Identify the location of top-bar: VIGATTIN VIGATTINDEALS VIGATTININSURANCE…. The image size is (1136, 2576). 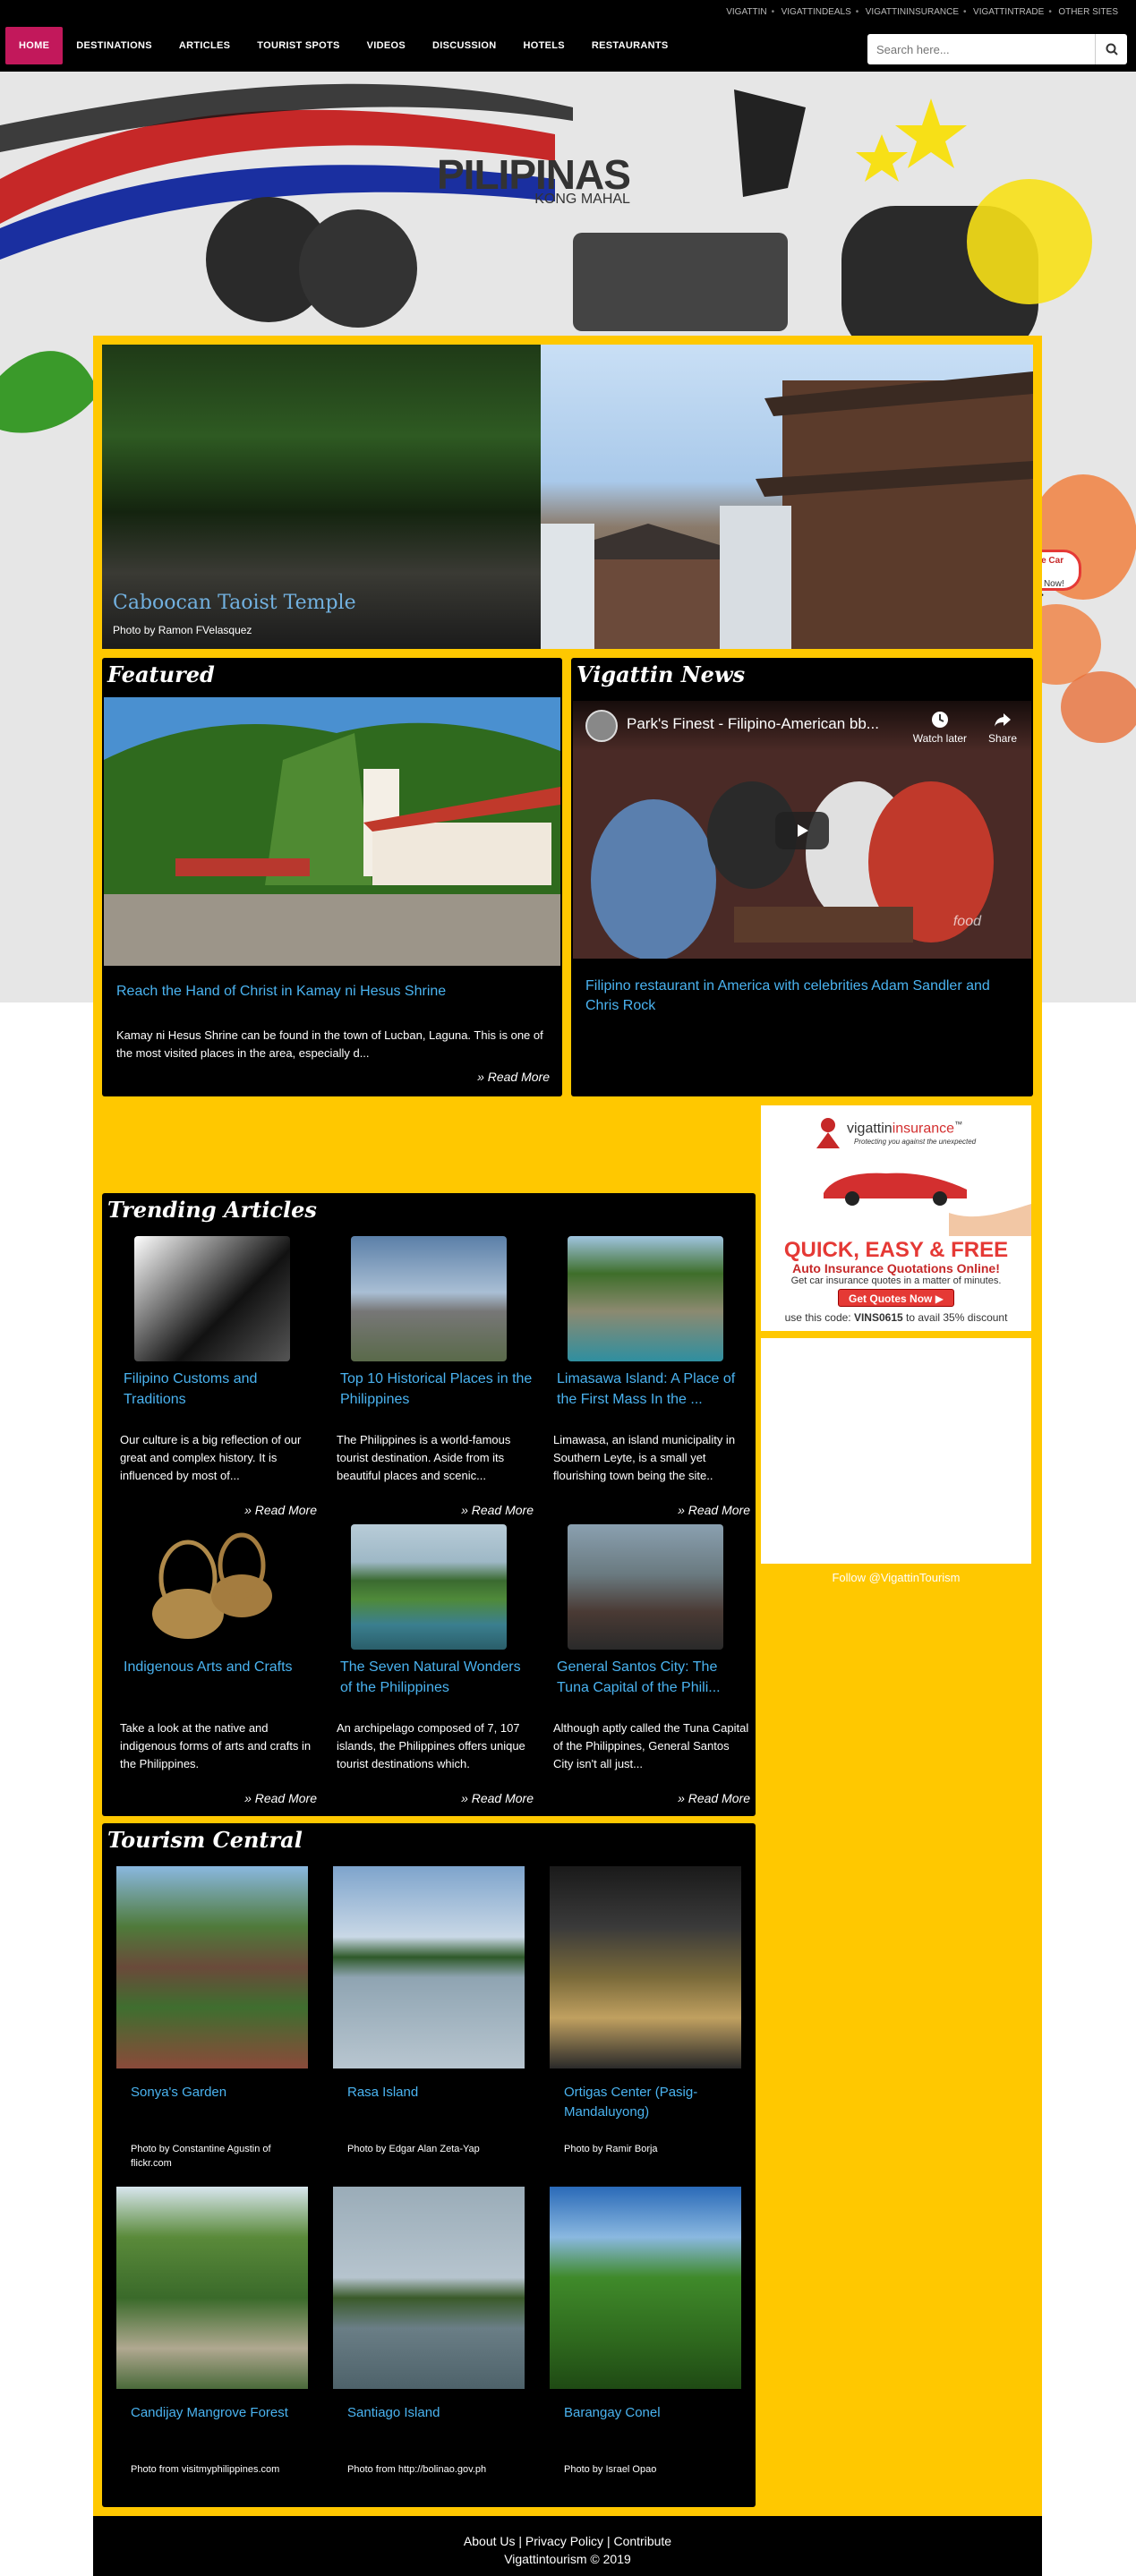
(568, 36).